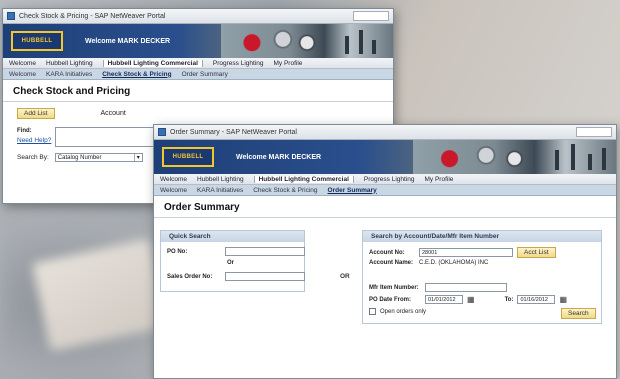 The height and width of the screenshot is (379, 620). I want to click on need-help-link: Need Help?, so click(34, 140).